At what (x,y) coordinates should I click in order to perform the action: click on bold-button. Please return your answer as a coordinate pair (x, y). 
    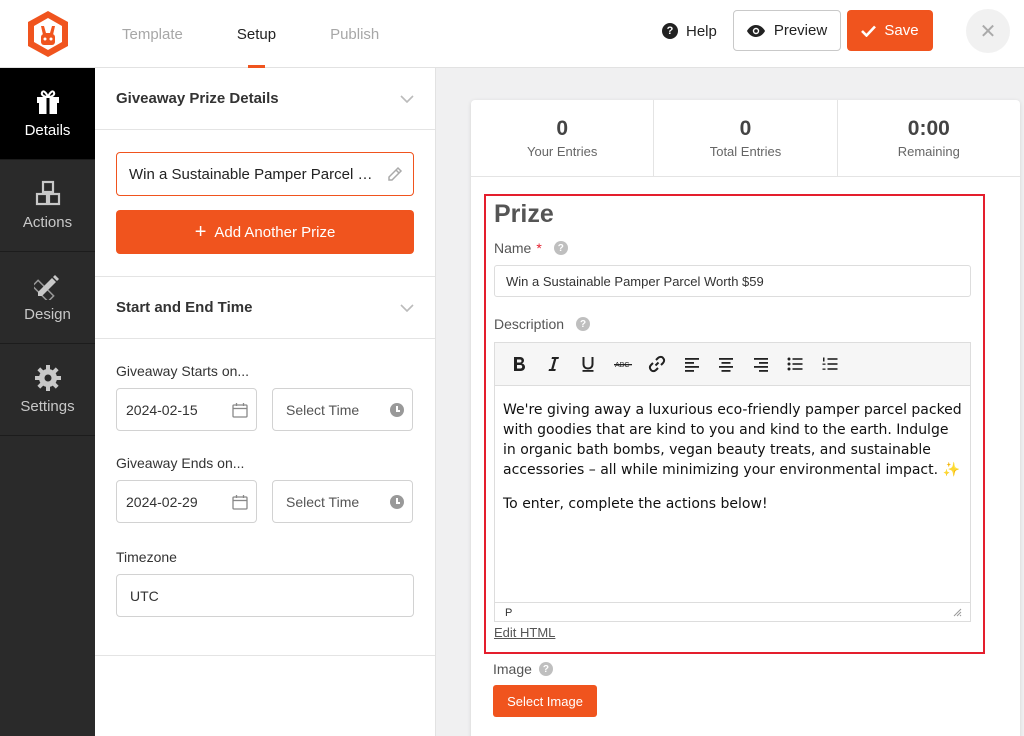
    Looking at the image, I should click on (519, 364).